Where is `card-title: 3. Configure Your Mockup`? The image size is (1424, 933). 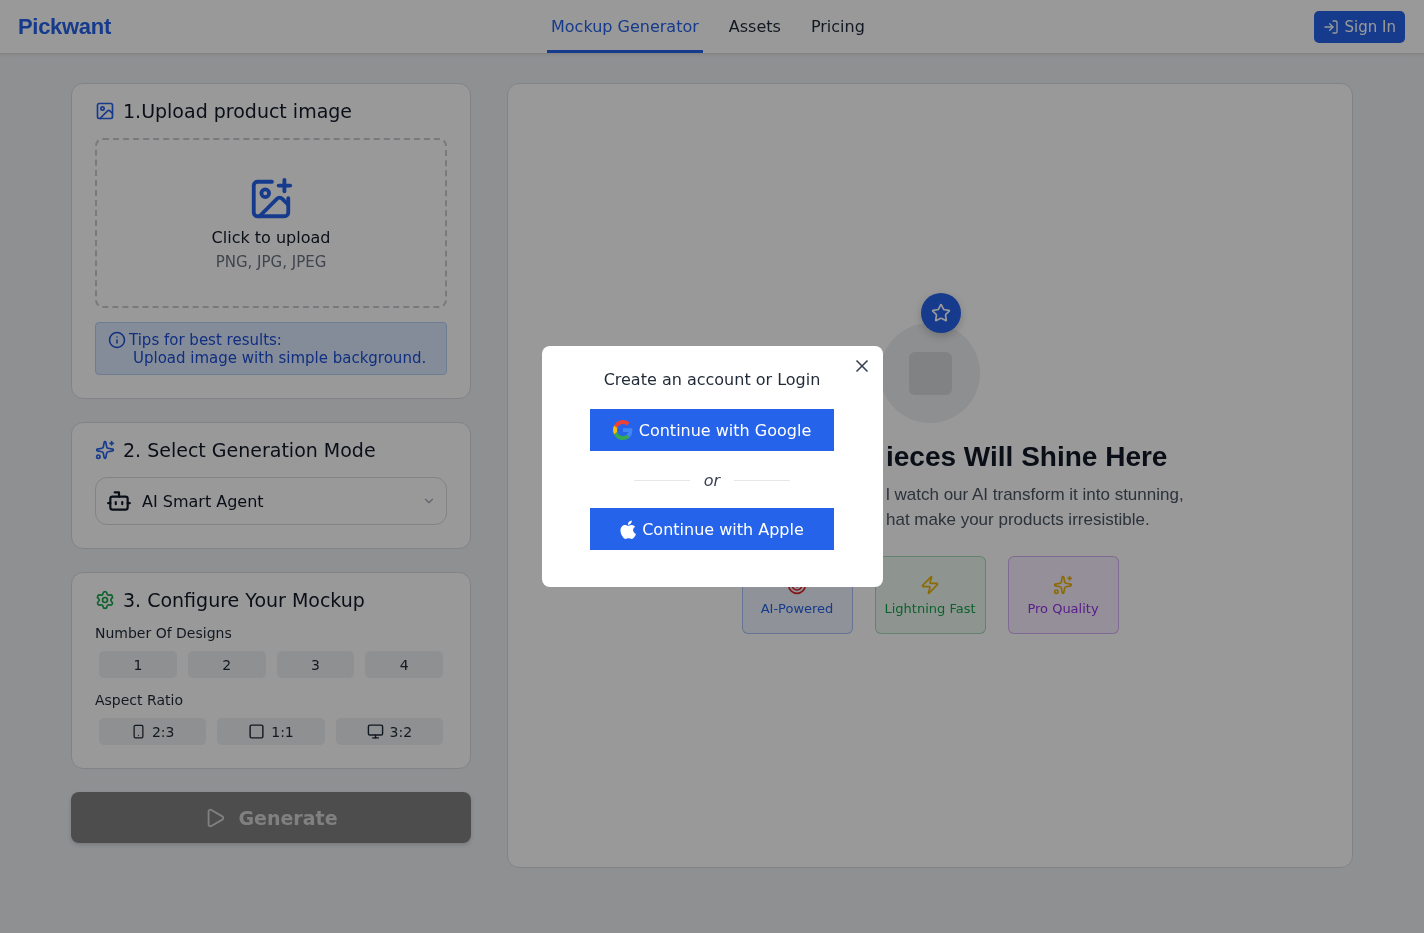 card-title: 3. Configure Your Mockup is located at coordinates (244, 600).